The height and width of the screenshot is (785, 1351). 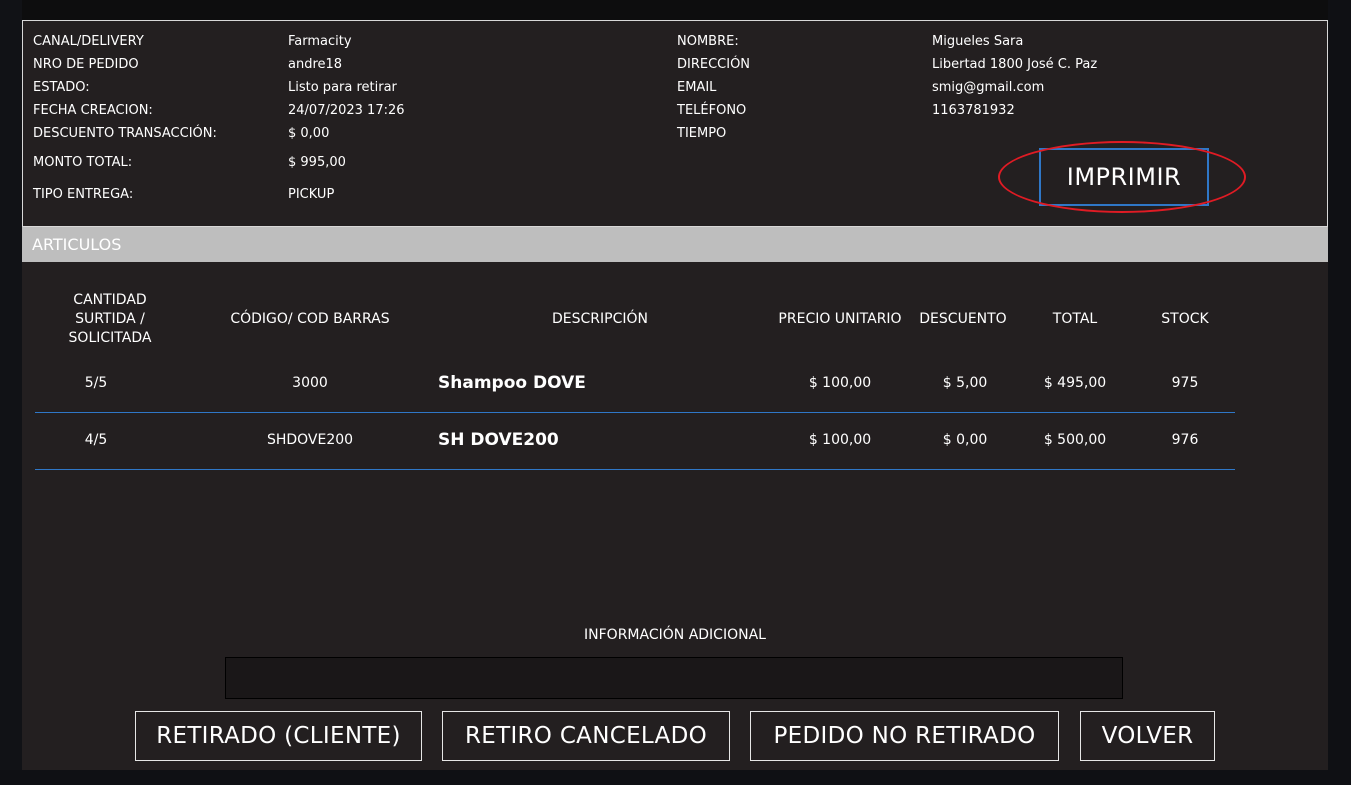 I want to click on value-email: smig@gmail.com, so click(x=988, y=87).